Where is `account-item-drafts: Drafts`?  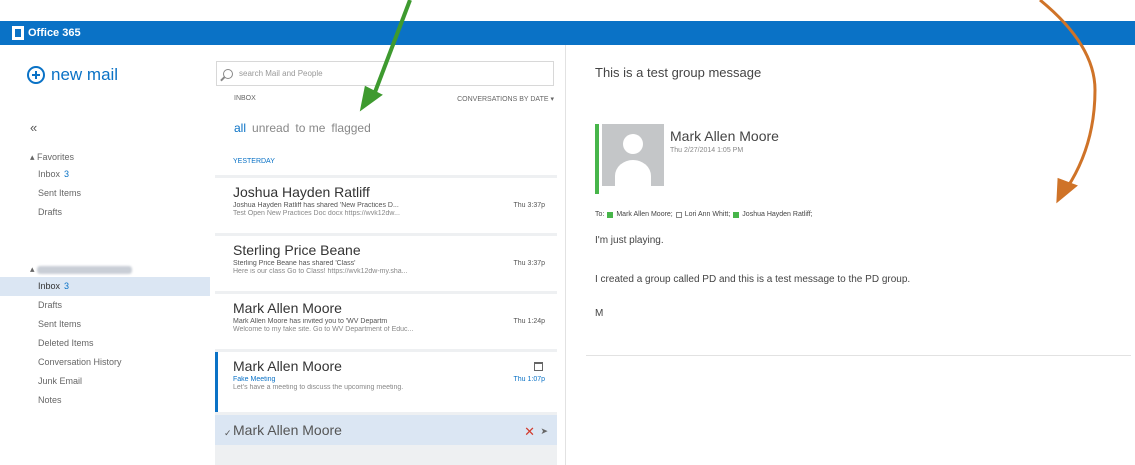 account-item-drafts: Drafts is located at coordinates (105, 305).